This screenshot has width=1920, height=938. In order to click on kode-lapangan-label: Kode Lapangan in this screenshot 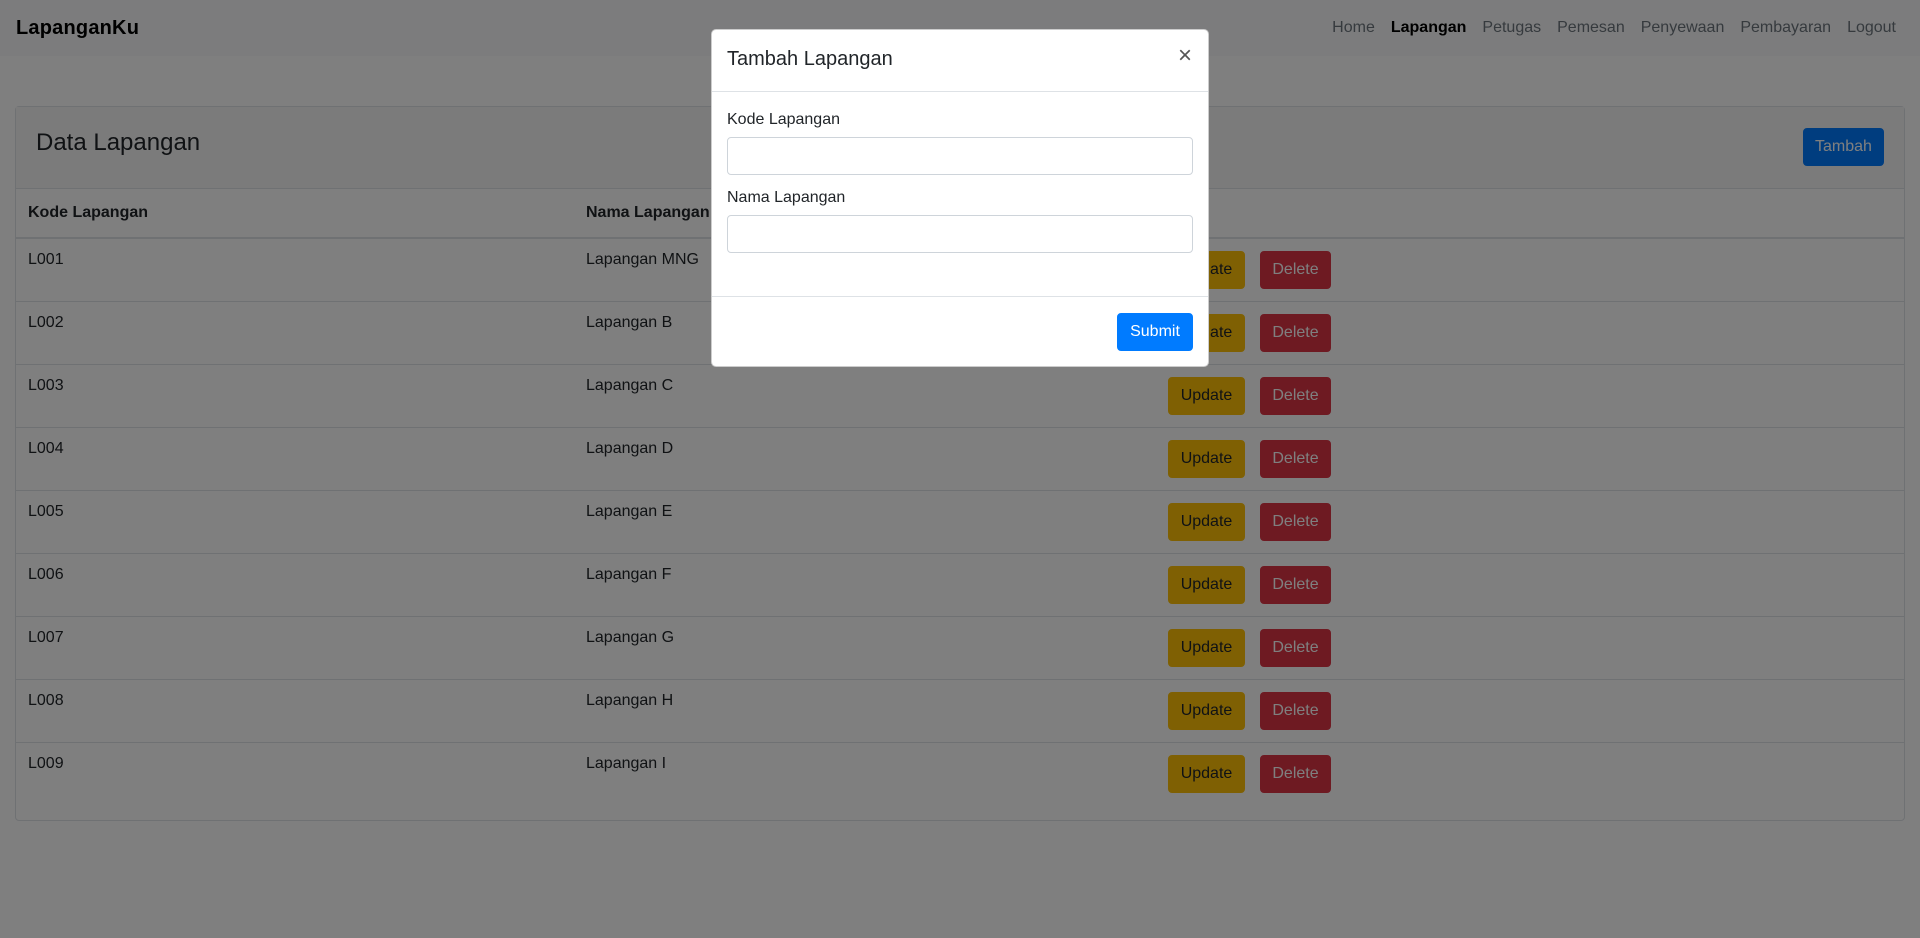, I will do `click(783, 119)`.